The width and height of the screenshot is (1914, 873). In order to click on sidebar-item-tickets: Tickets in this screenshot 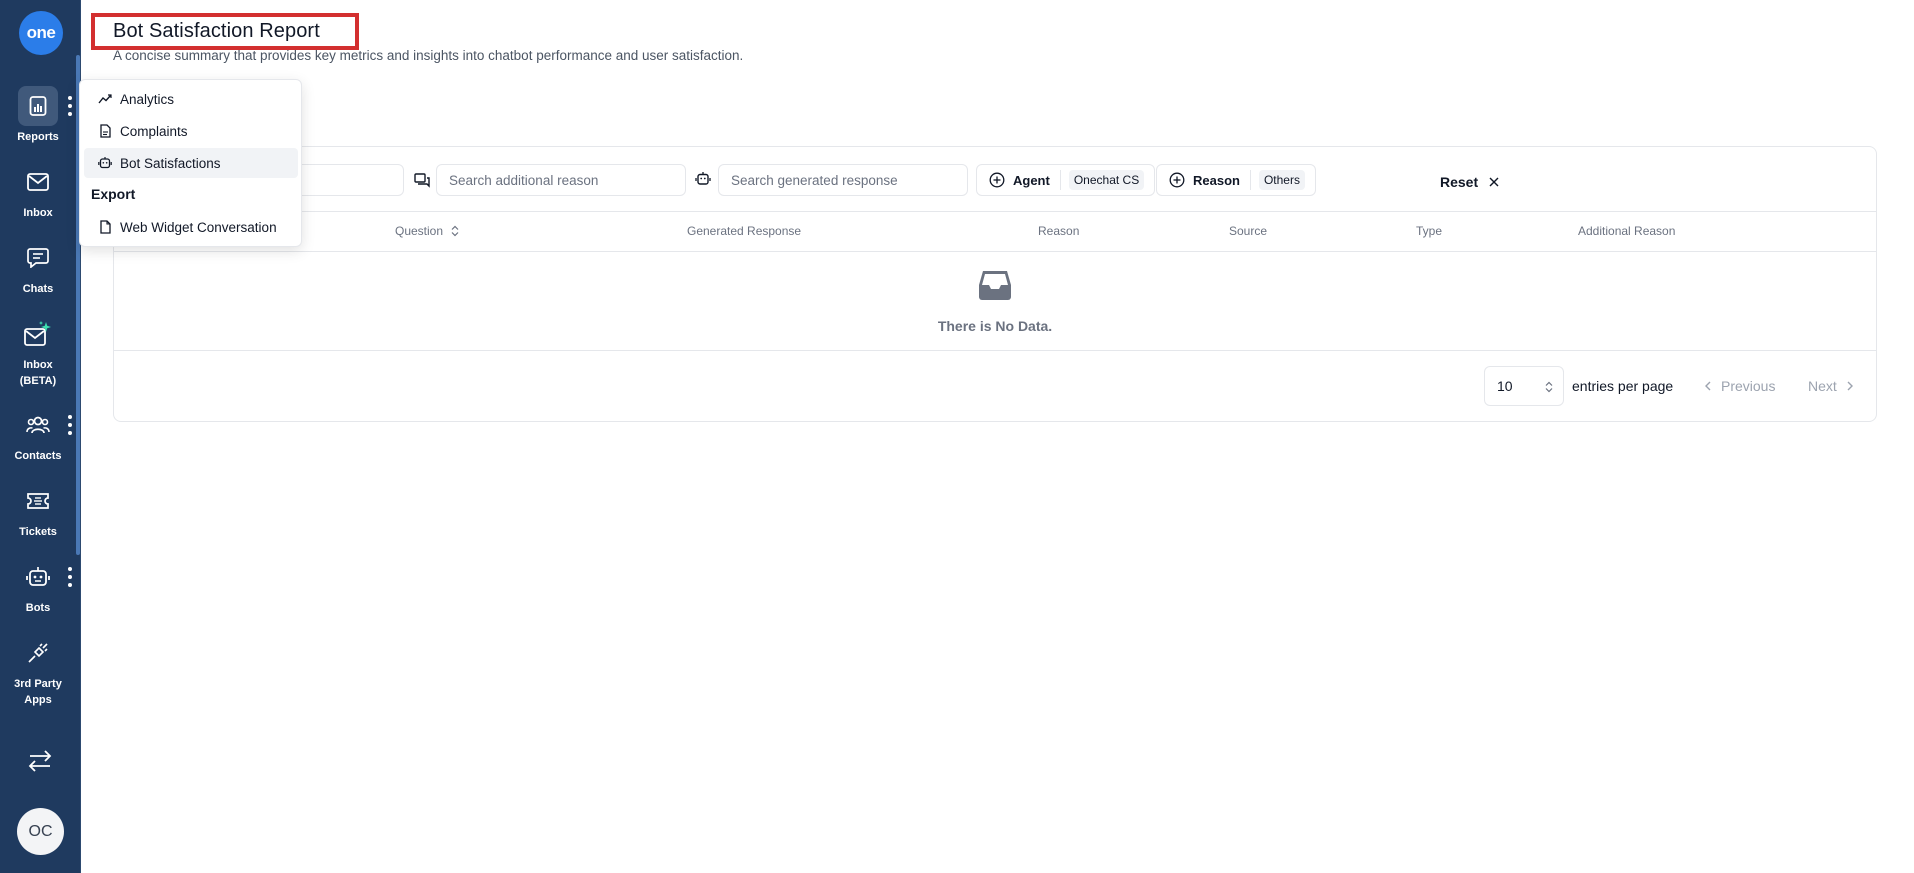, I will do `click(38, 510)`.